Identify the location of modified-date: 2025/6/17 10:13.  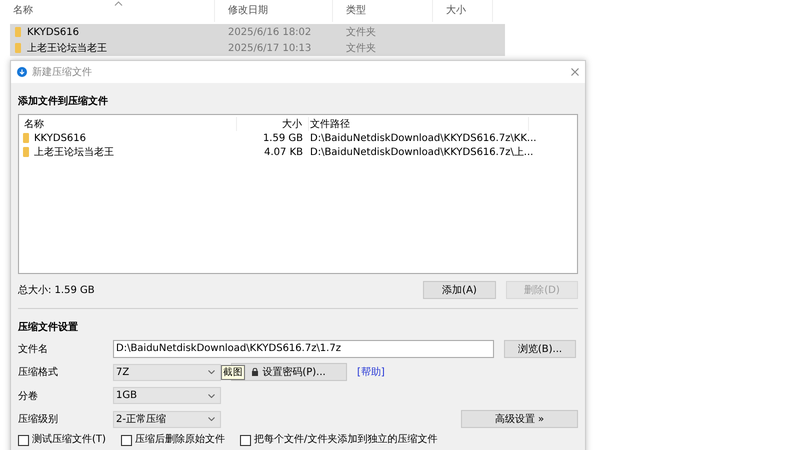
(270, 48).